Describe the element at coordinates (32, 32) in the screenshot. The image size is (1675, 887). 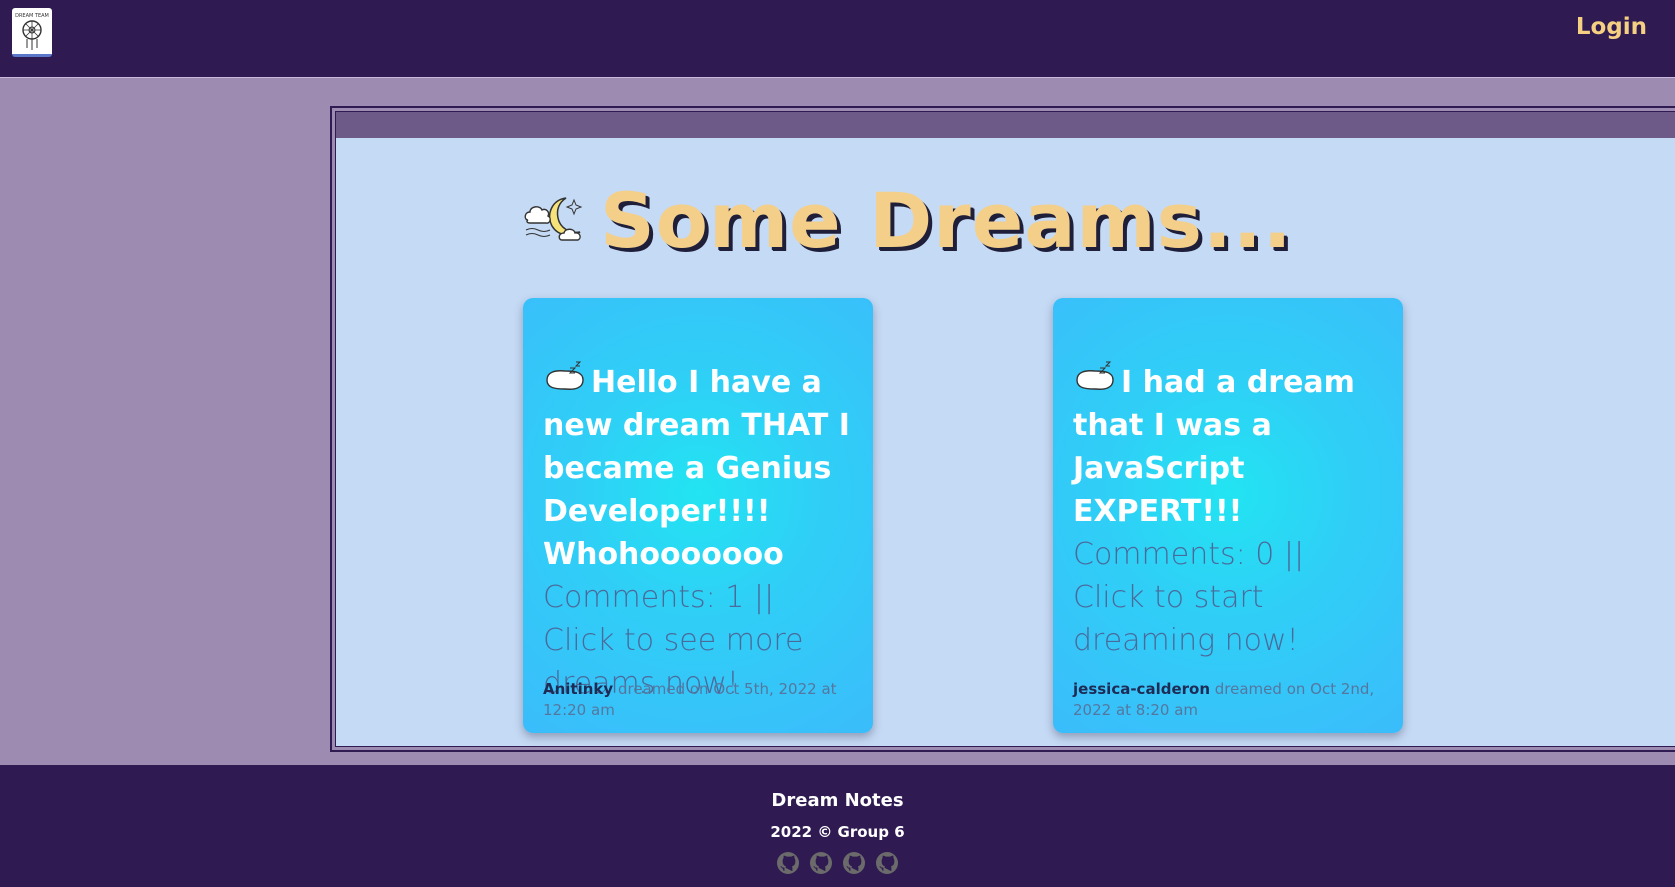
I see `dream-catcher-logo-icon: DREAM TEAM` at that location.